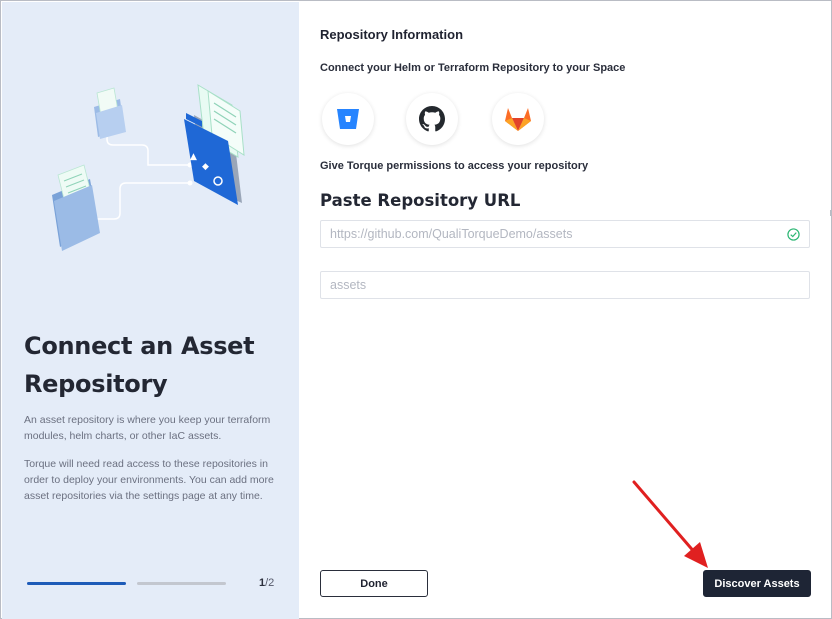  What do you see at coordinates (139, 365) in the screenshot?
I see `panel-title: Connect an Asset Repository` at bounding box center [139, 365].